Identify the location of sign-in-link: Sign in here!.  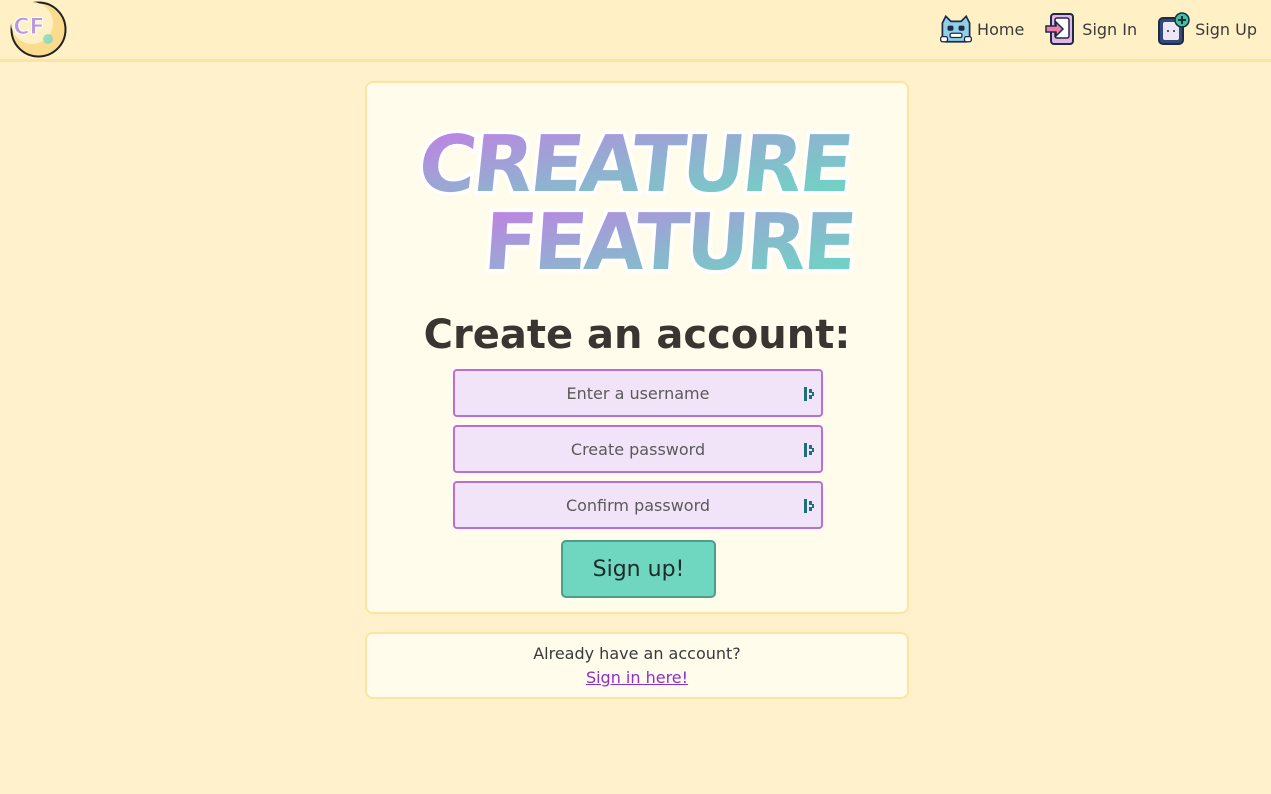
(637, 677).